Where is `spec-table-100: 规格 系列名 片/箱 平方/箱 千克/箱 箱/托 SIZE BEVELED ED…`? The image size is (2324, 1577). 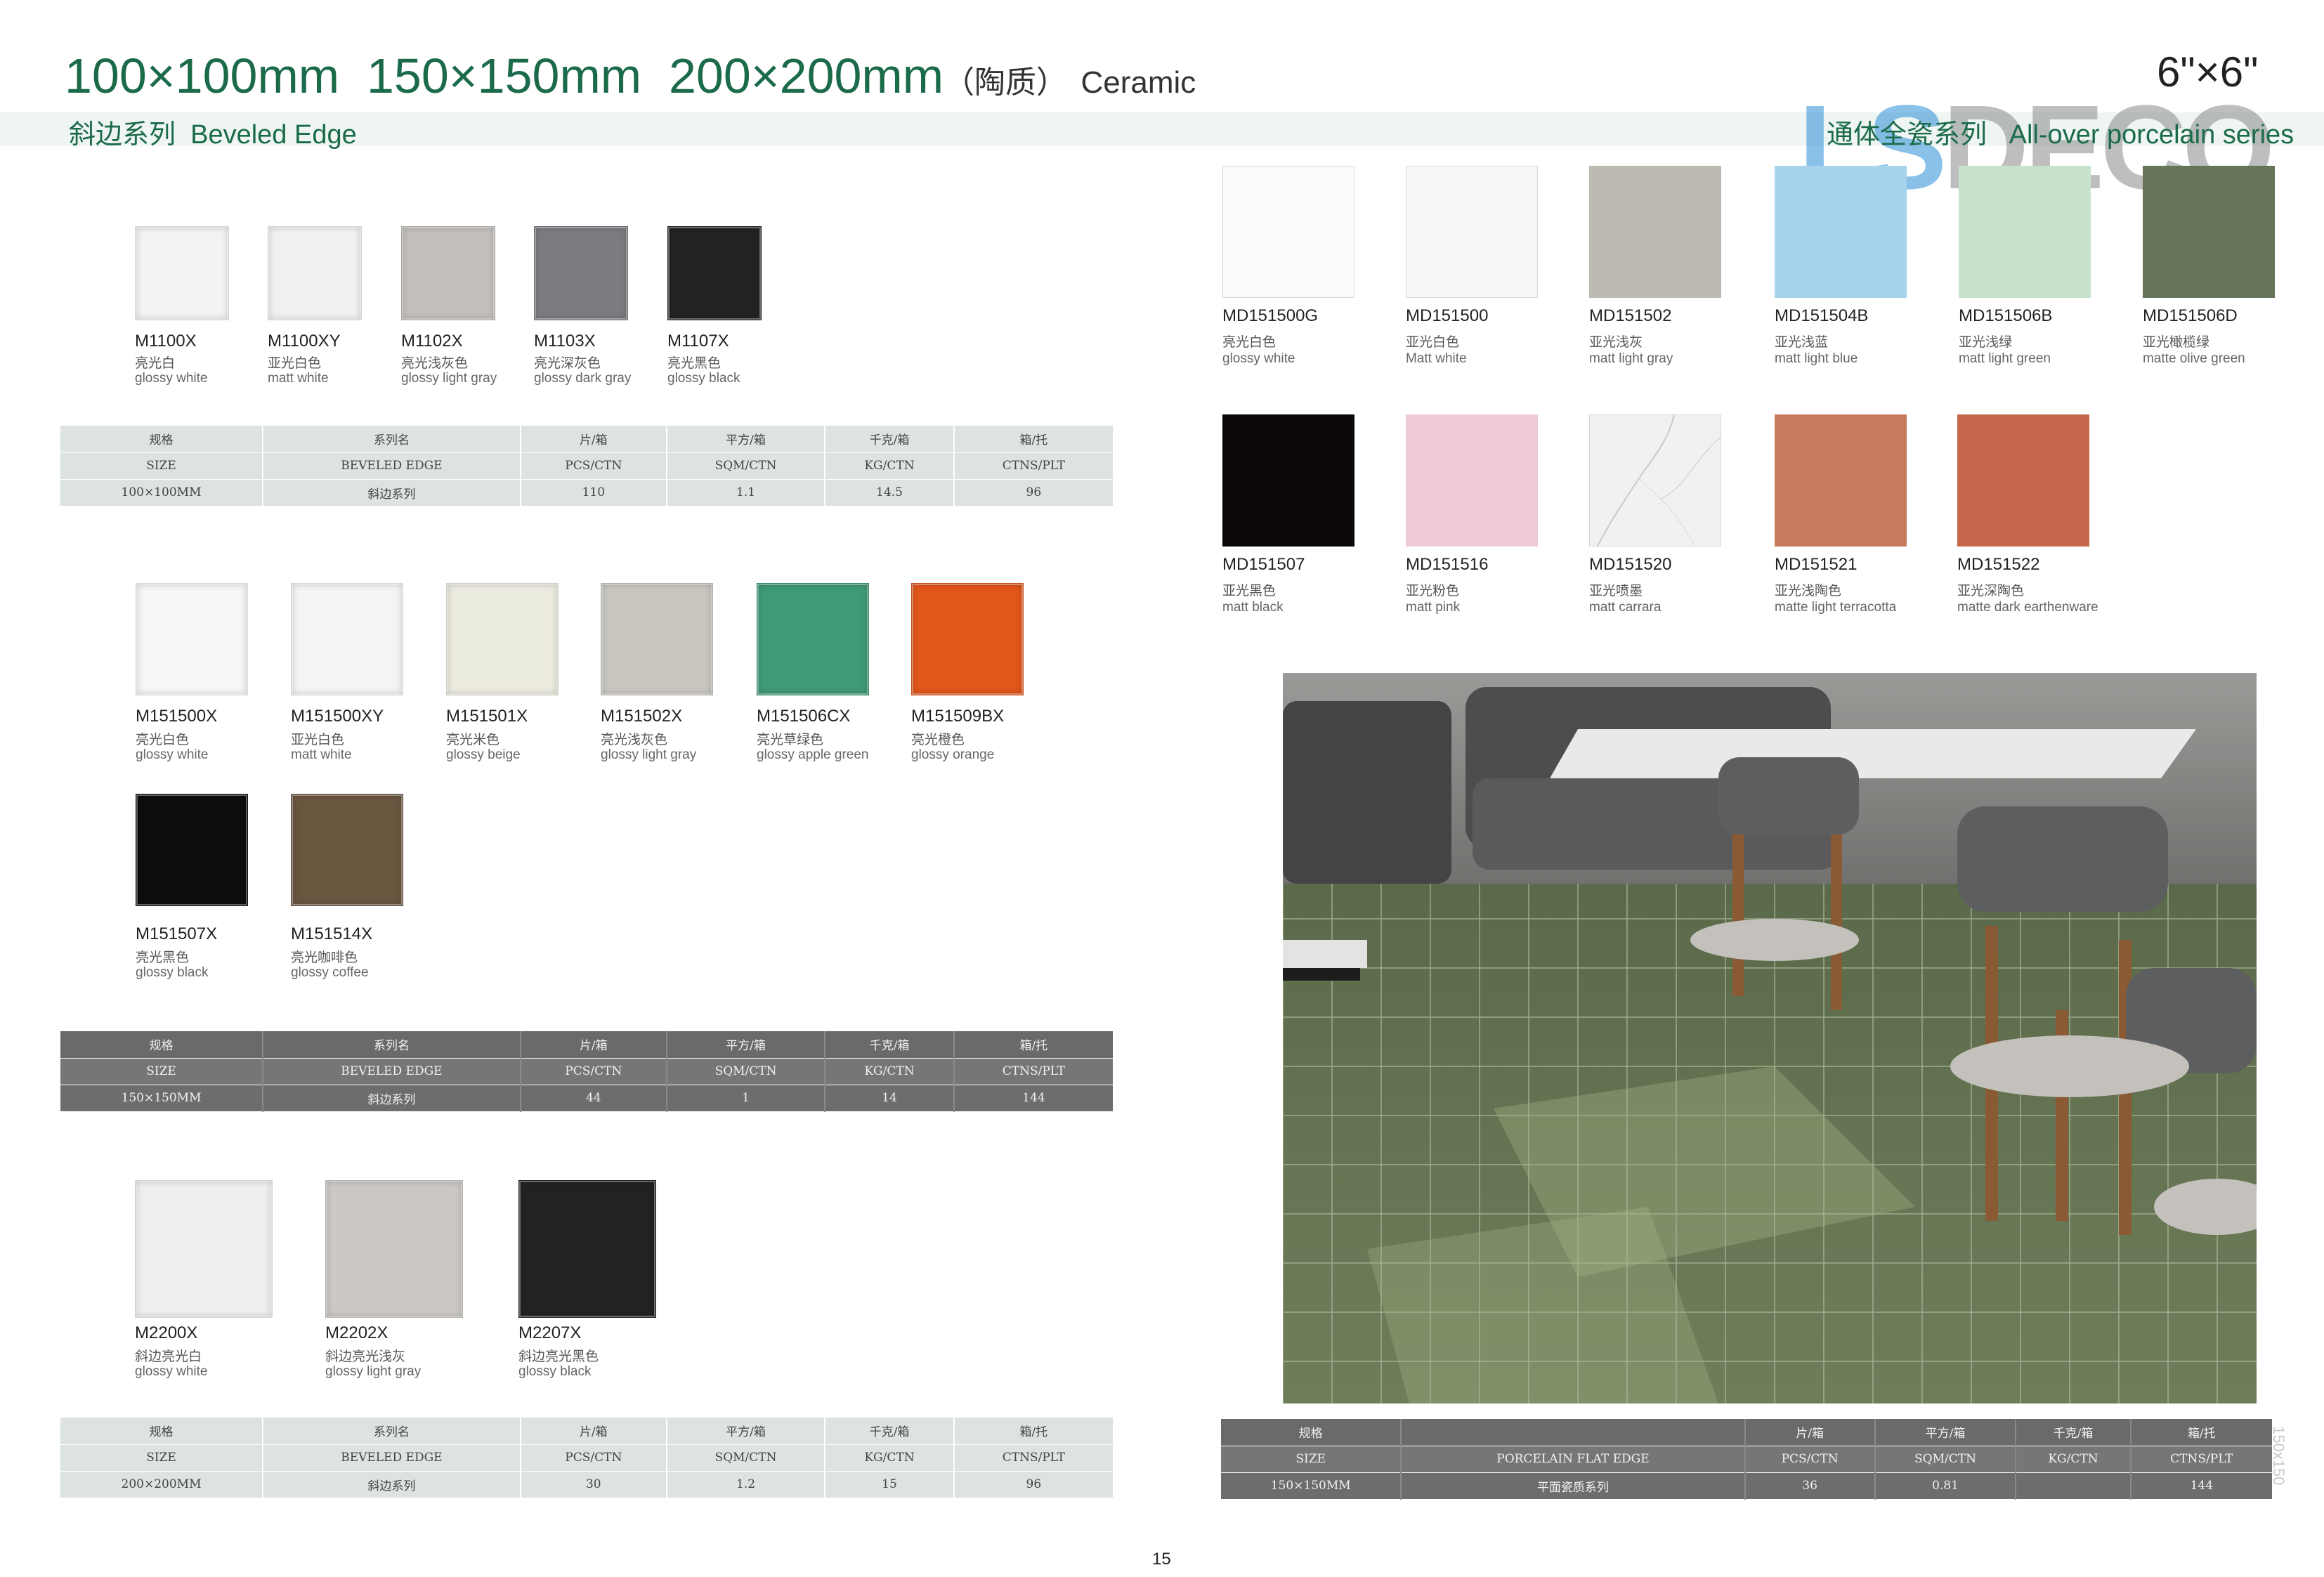 spec-table-100: 规格 系列名 片/箱 平方/箱 千克/箱 箱/托 SIZE BEVELED ED… is located at coordinates (586, 466).